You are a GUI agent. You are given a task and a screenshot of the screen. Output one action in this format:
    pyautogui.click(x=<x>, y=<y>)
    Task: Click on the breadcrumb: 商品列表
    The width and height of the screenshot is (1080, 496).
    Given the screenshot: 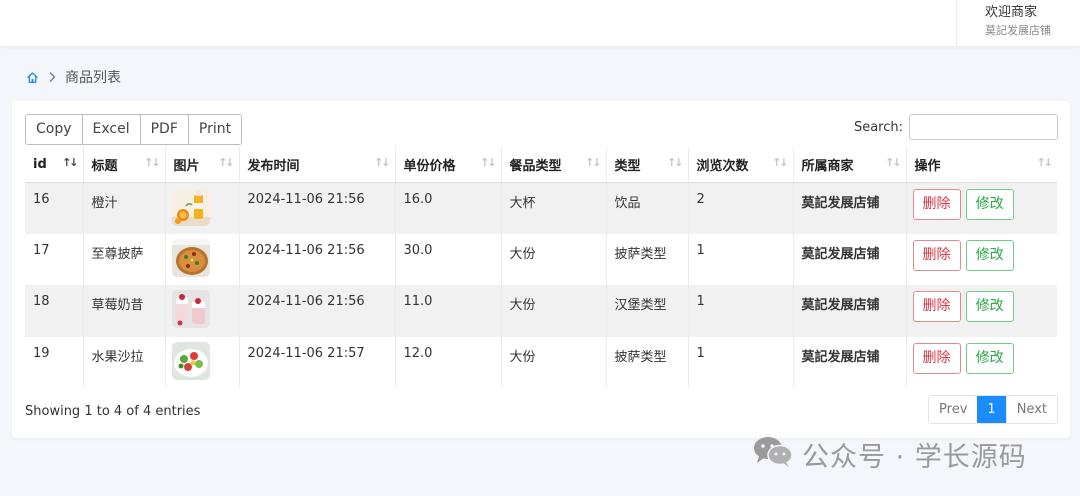 What is the action you would take?
    pyautogui.click(x=73, y=77)
    